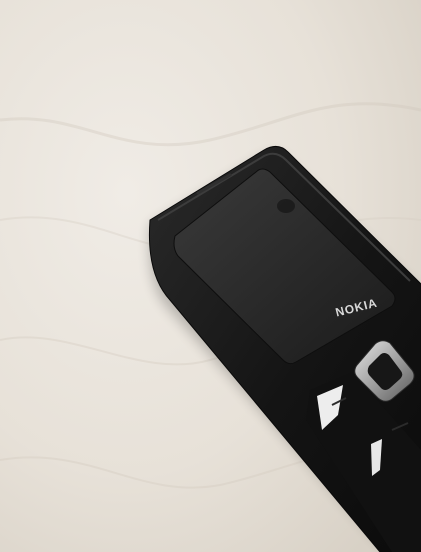  What do you see at coordinates (286, 206) in the screenshot?
I see `screen-smudge` at bounding box center [286, 206].